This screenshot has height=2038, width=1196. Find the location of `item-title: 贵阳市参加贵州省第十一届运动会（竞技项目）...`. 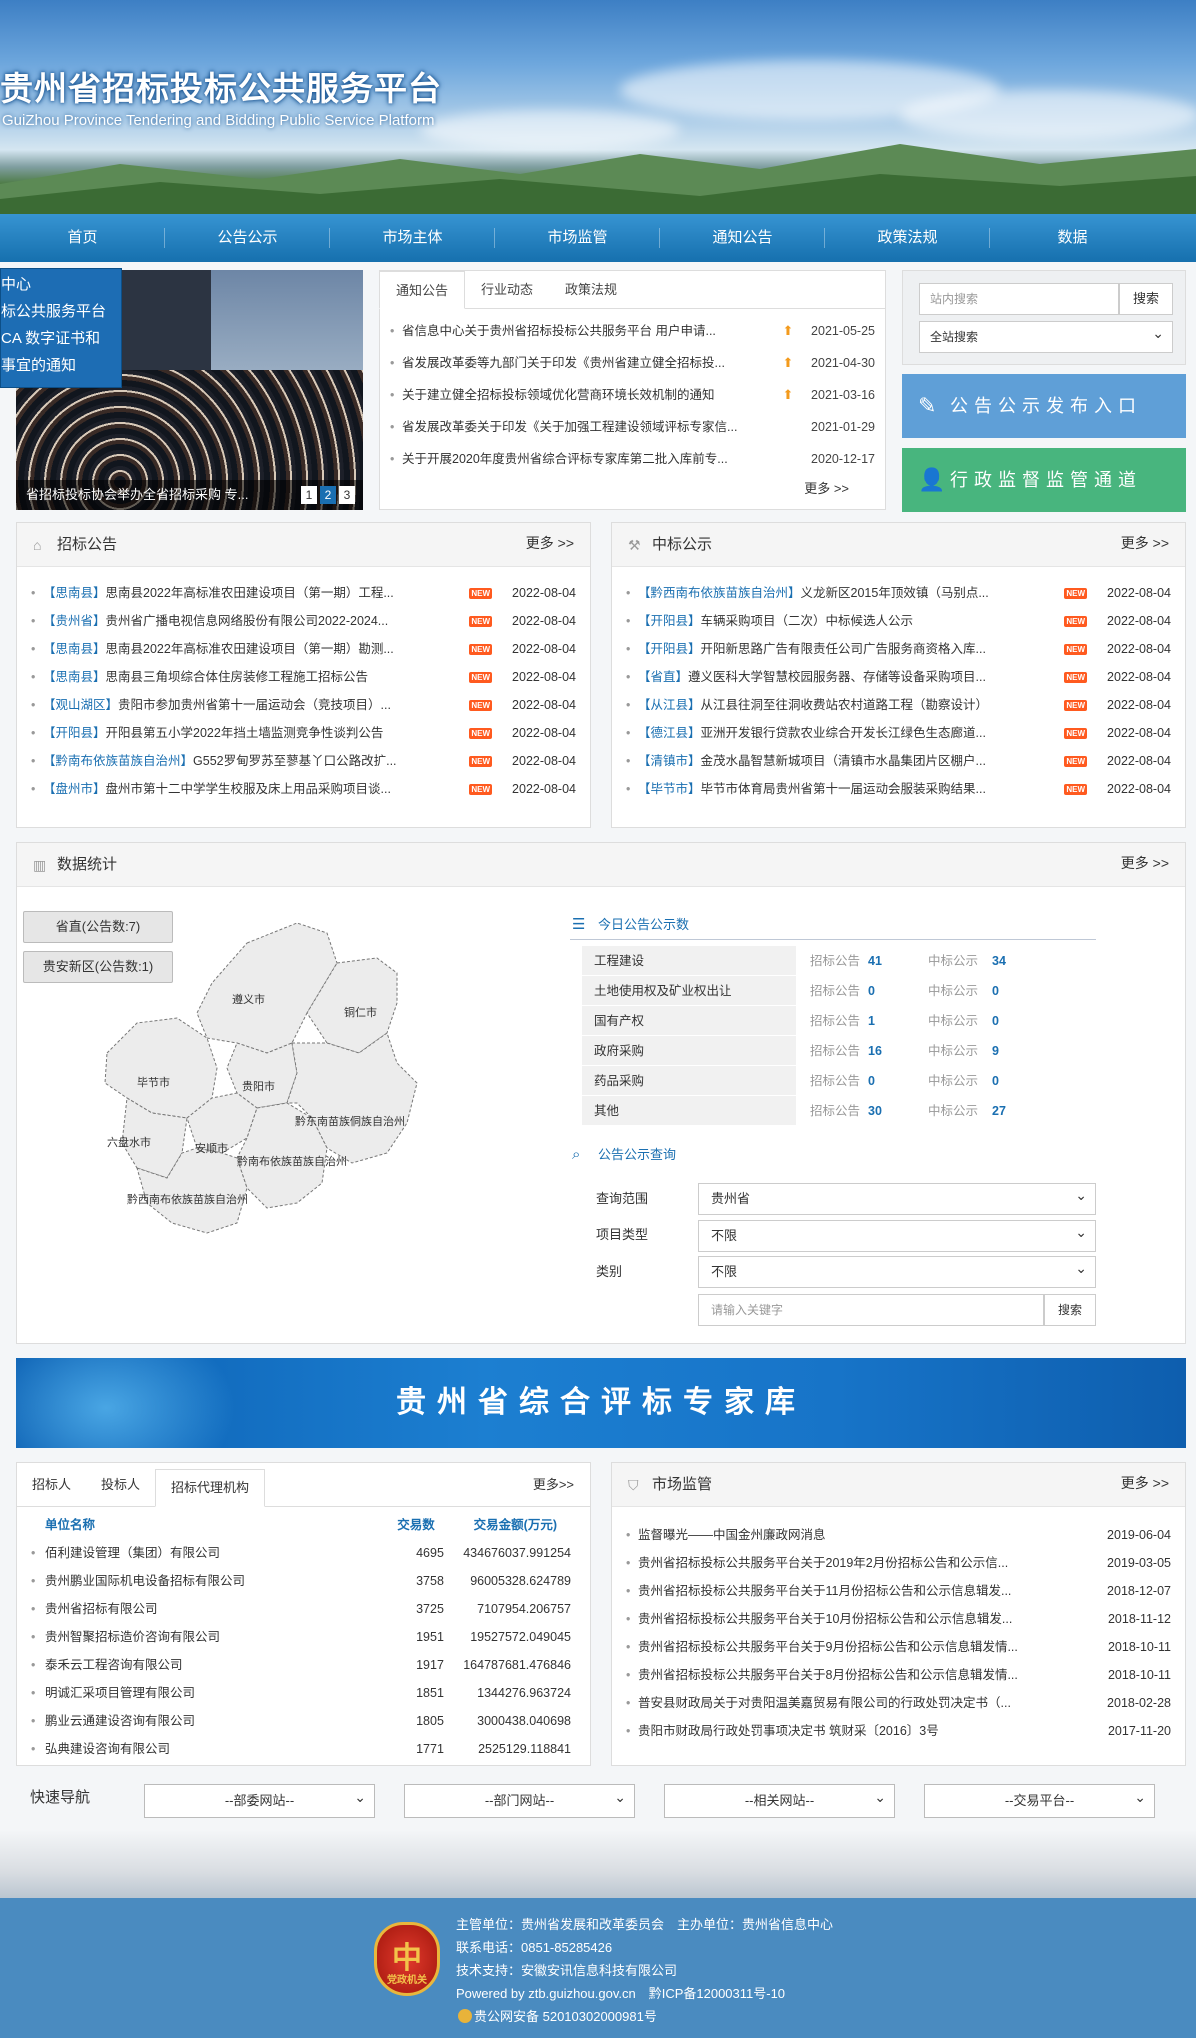

item-title: 贵阳市参加贵州省第十一届运动会（竞技项目）... is located at coordinates (292, 705).